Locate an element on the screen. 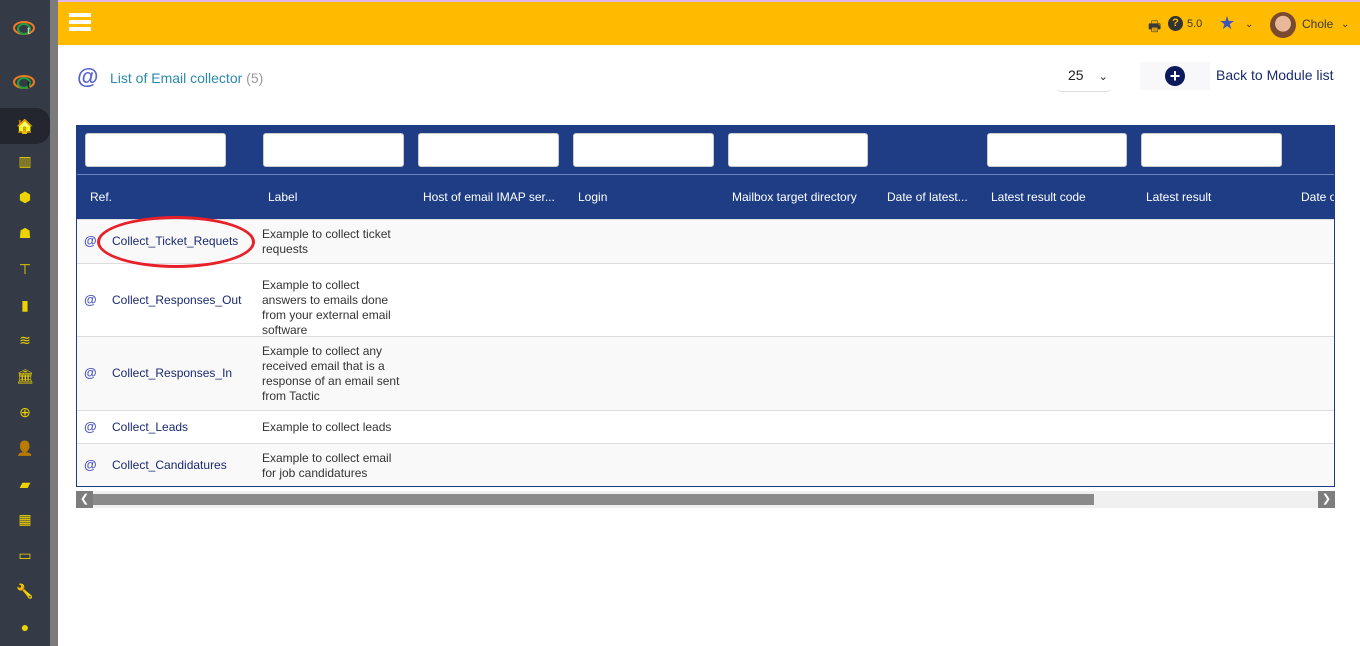  top-bar: 🖶 ? 5.0 ★ ⌄ Chole ⌄ is located at coordinates (709, 22).